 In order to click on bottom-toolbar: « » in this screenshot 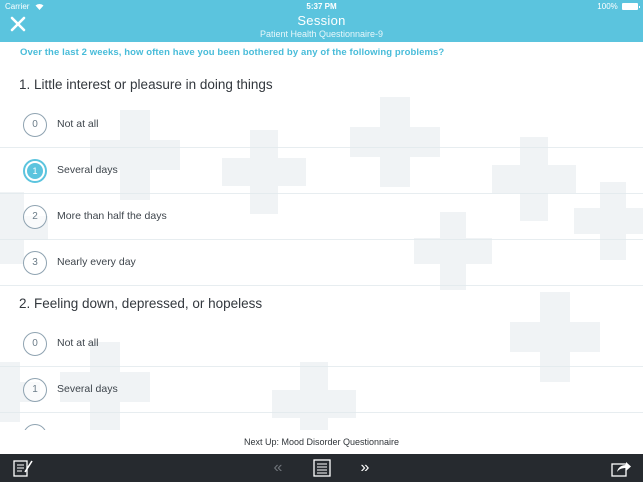, I will do `click(321, 468)`.